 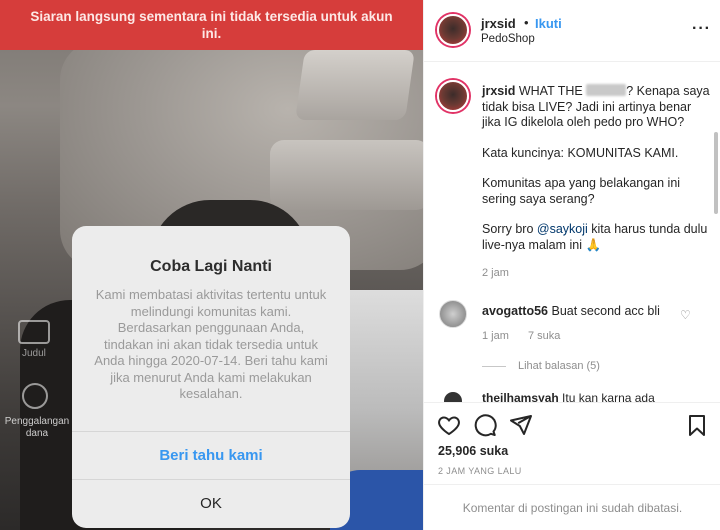 I want to click on caption-text-1a: WHAT THE, so click(x=550, y=91).